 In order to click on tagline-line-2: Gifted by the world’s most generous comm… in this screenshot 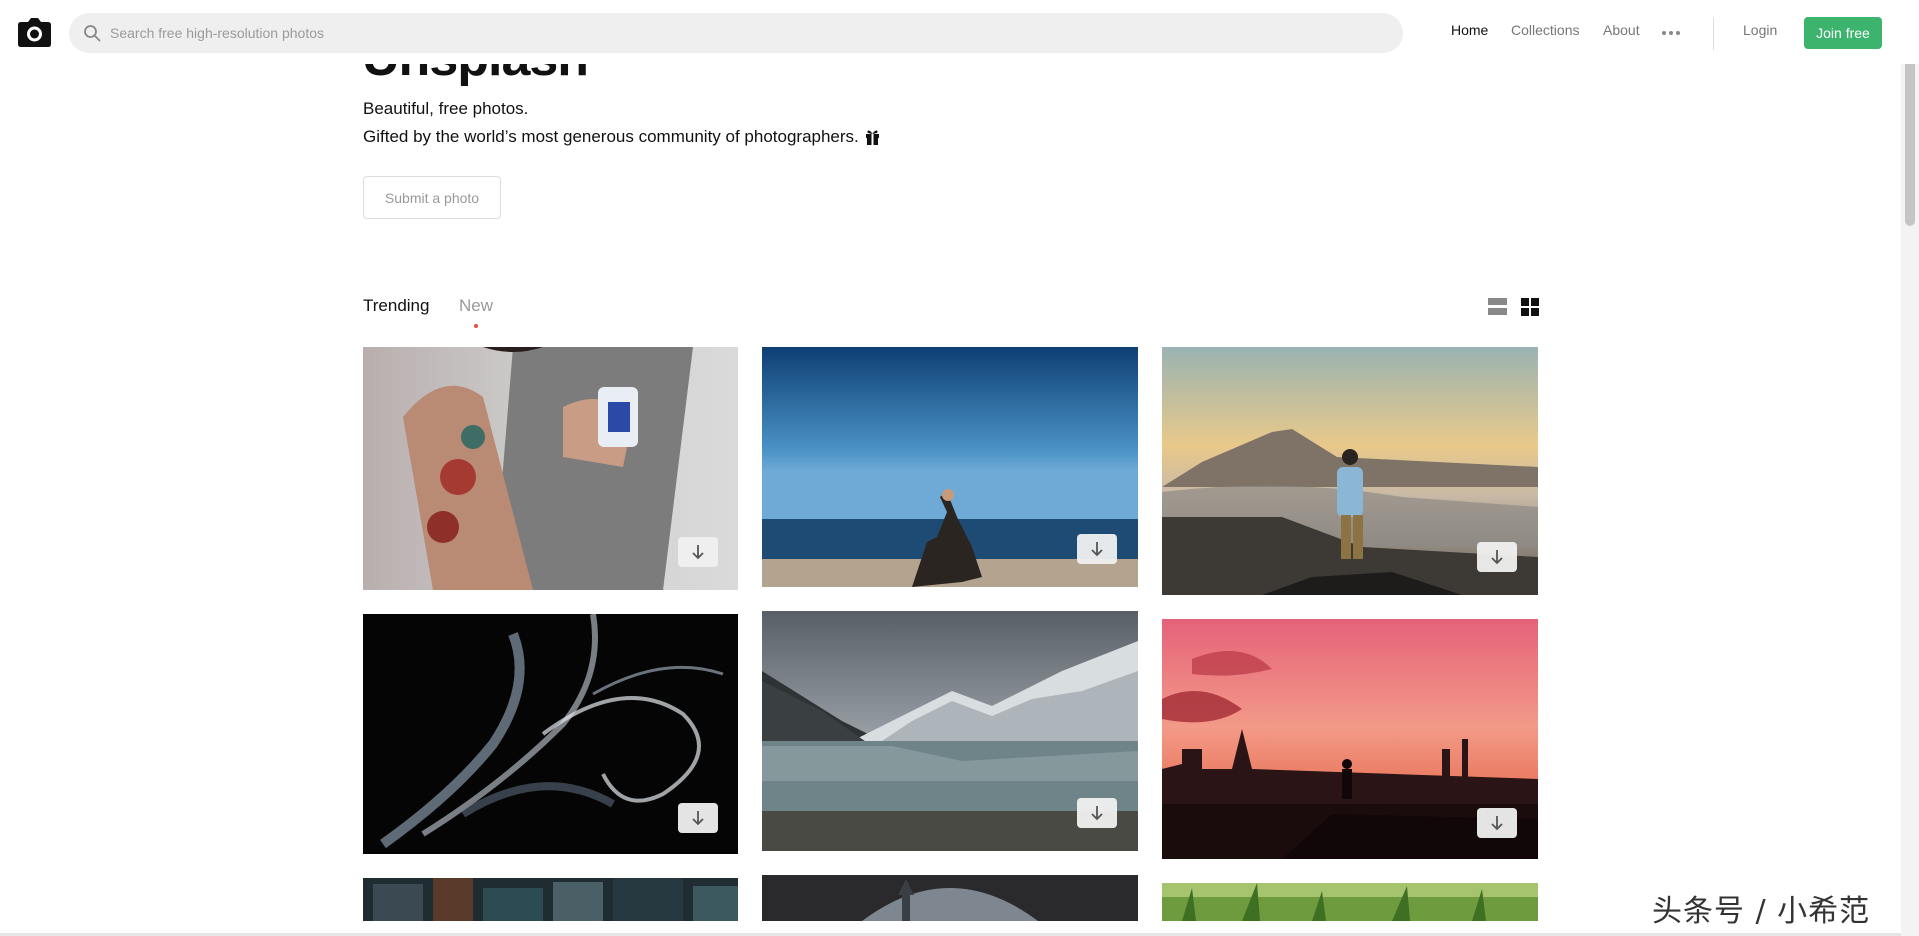, I will do `click(621, 137)`.